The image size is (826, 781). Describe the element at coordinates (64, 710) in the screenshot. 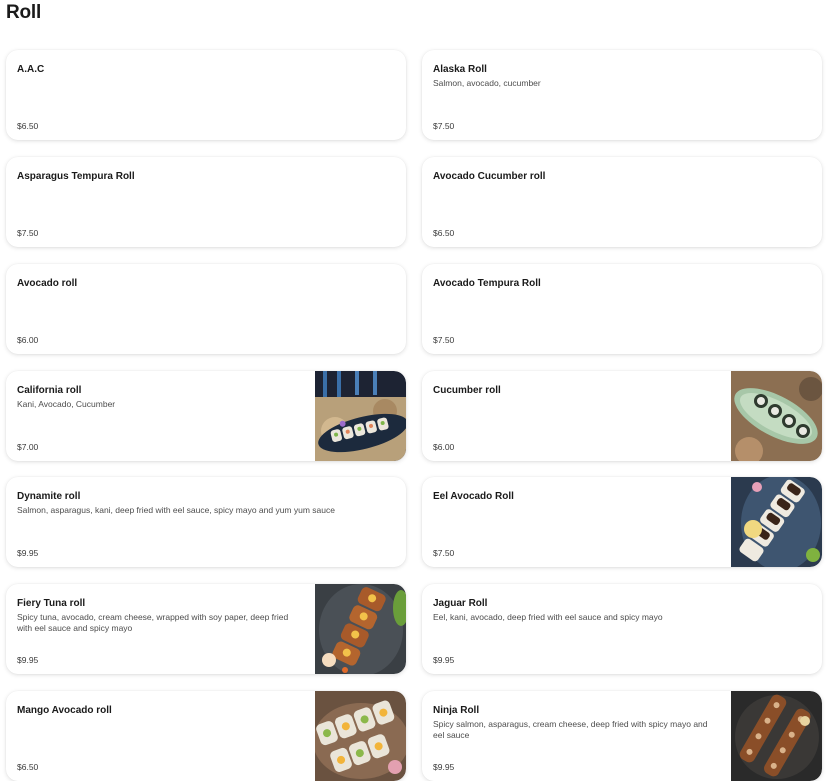

I see `item-name: Mango Avocado roll` at that location.